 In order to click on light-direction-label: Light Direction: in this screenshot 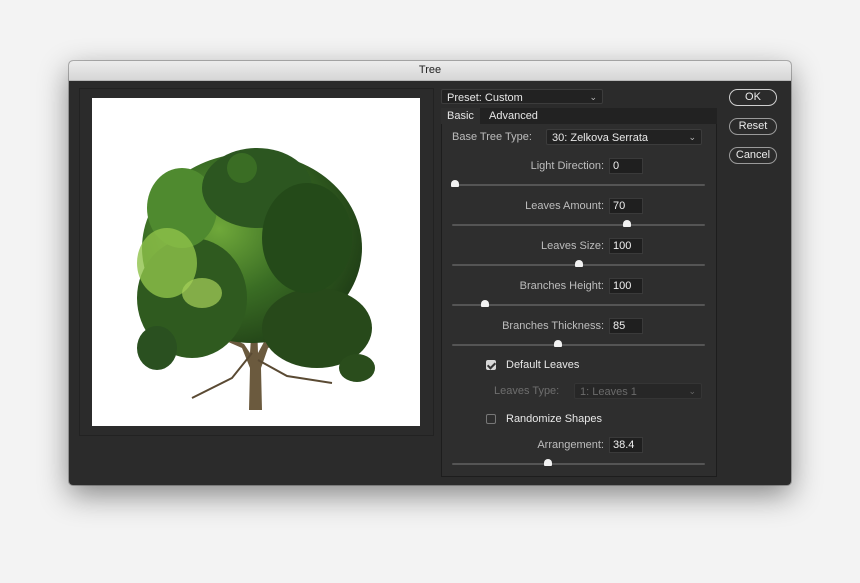, I will do `click(567, 166)`.